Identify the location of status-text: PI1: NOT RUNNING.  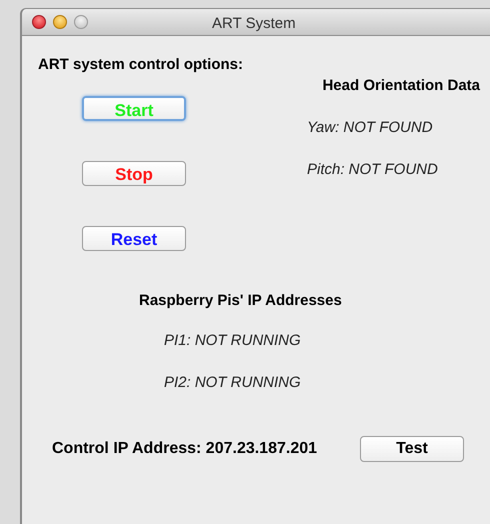
(232, 341).